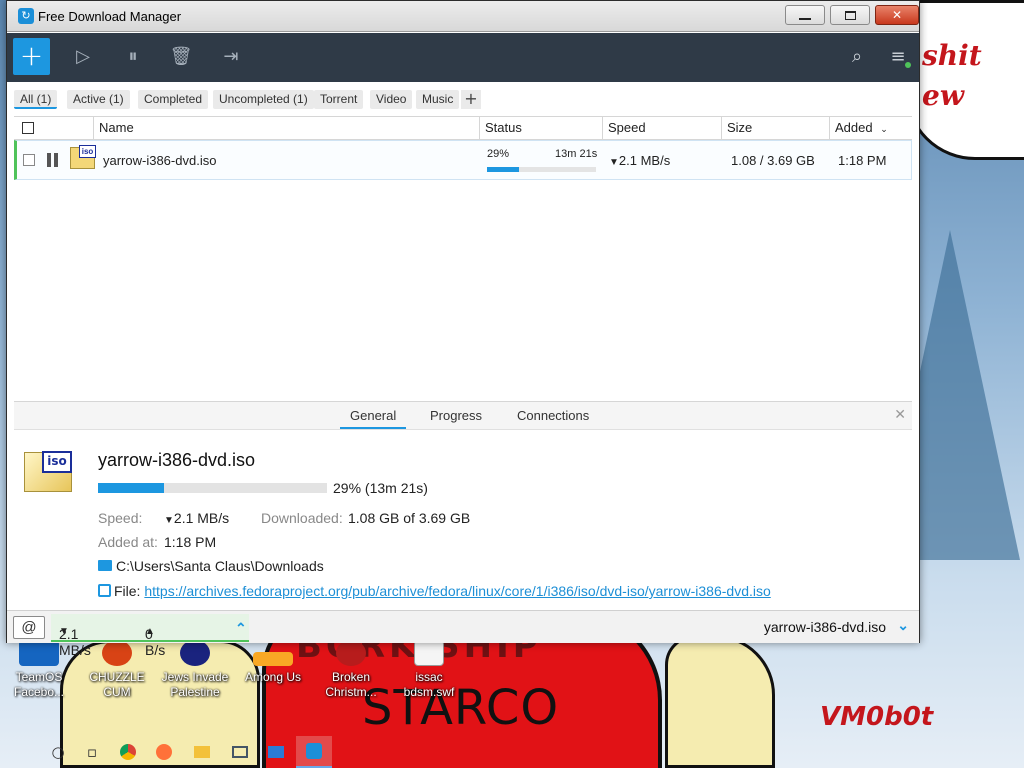 The width and height of the screenshot is (1024, 768). Describe the element at coordinates (773, 160) in the screenshot. I see `row-size: 1.08 / 3.69 GB` at that location.